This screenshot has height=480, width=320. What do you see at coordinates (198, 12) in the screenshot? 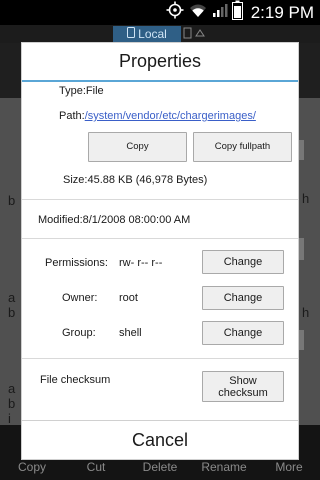
I see `wifi-icon` at bounding box center [198, 12].